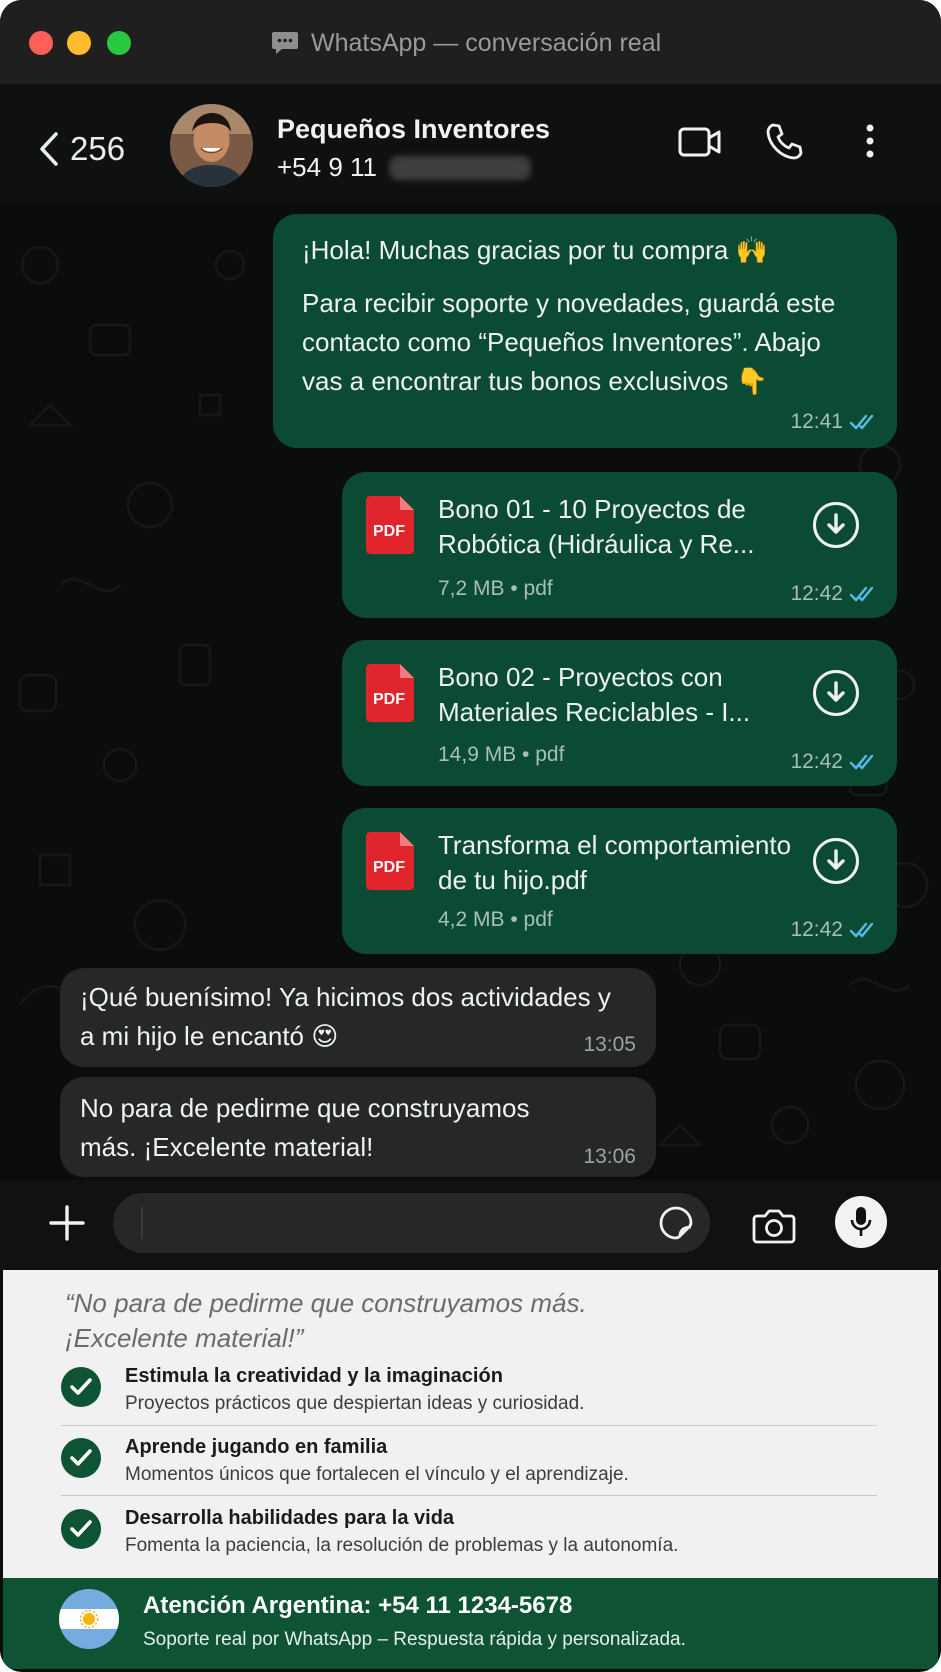  I want to click on message-timestamp: 13:05, so click(609, 1045).